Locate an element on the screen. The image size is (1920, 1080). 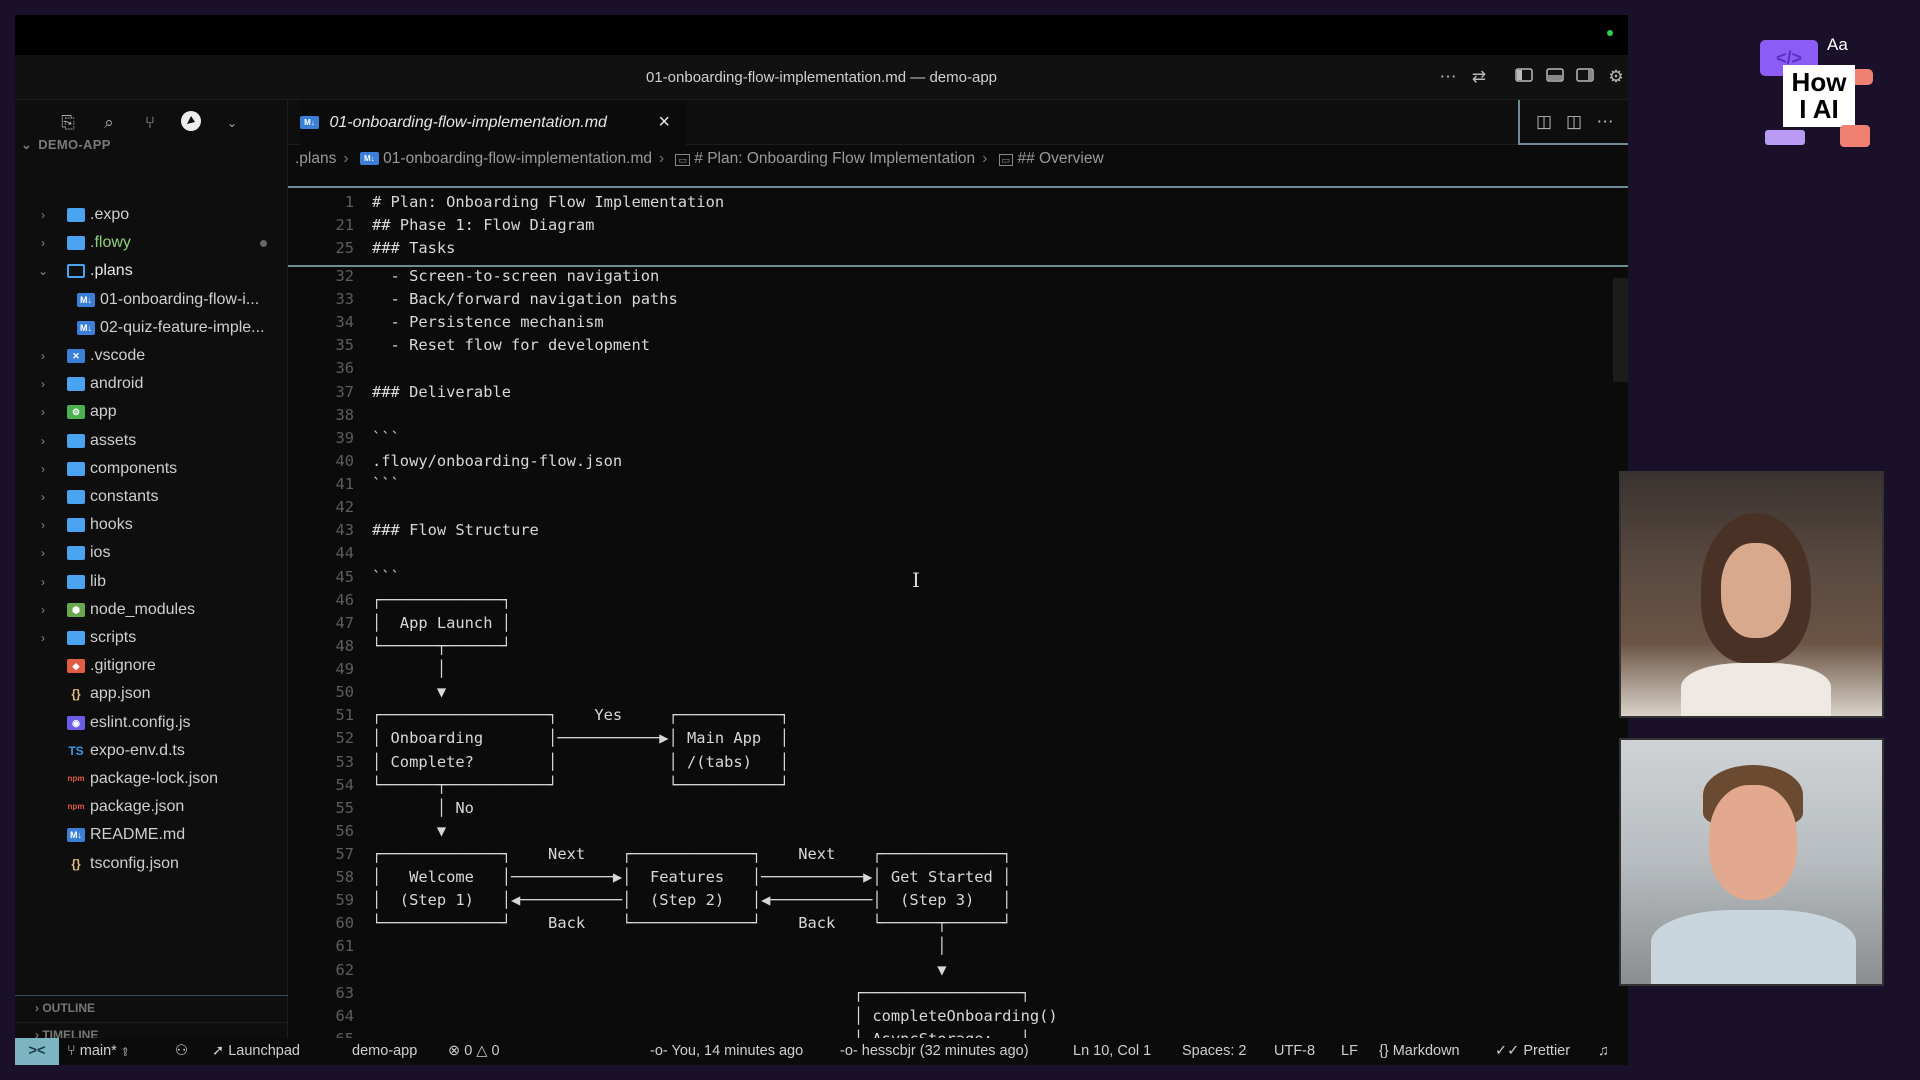
line-number: 34 is located at coordinates (344, 322).